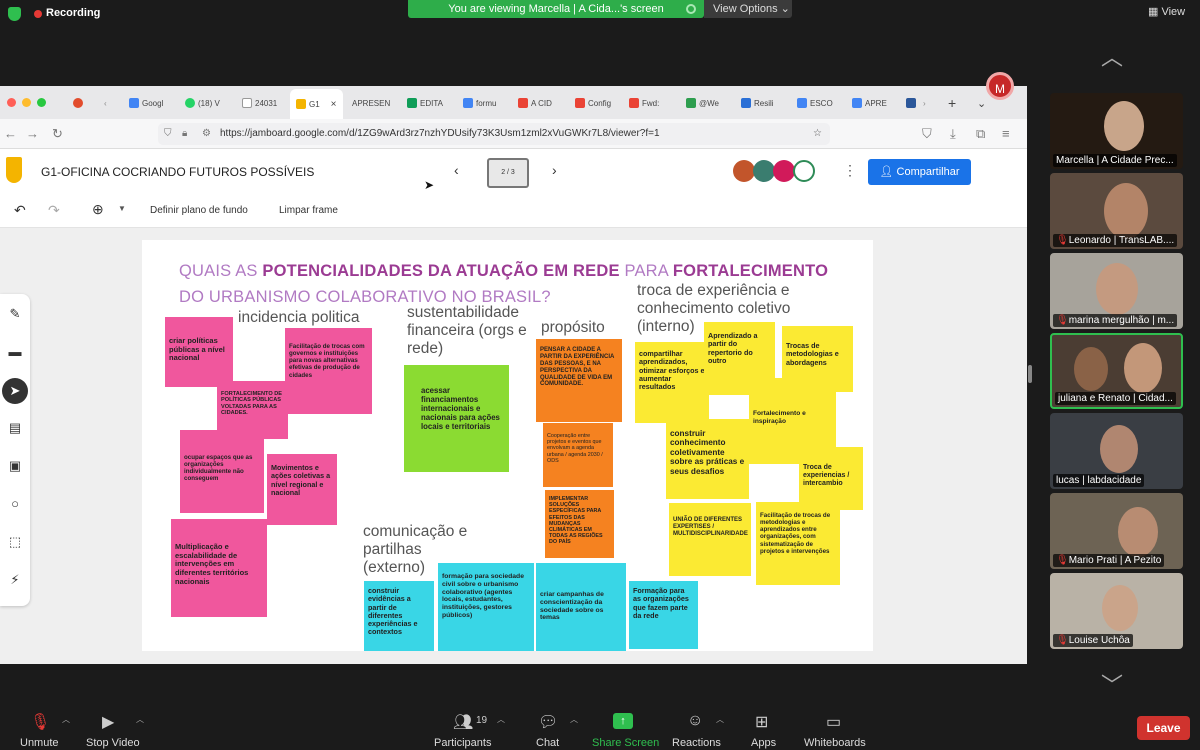 This screenshot has width=1200, height=750. Describe the element at coordinates (41, 102) in the screenshot. I see `maximize-window-icon` at that location.